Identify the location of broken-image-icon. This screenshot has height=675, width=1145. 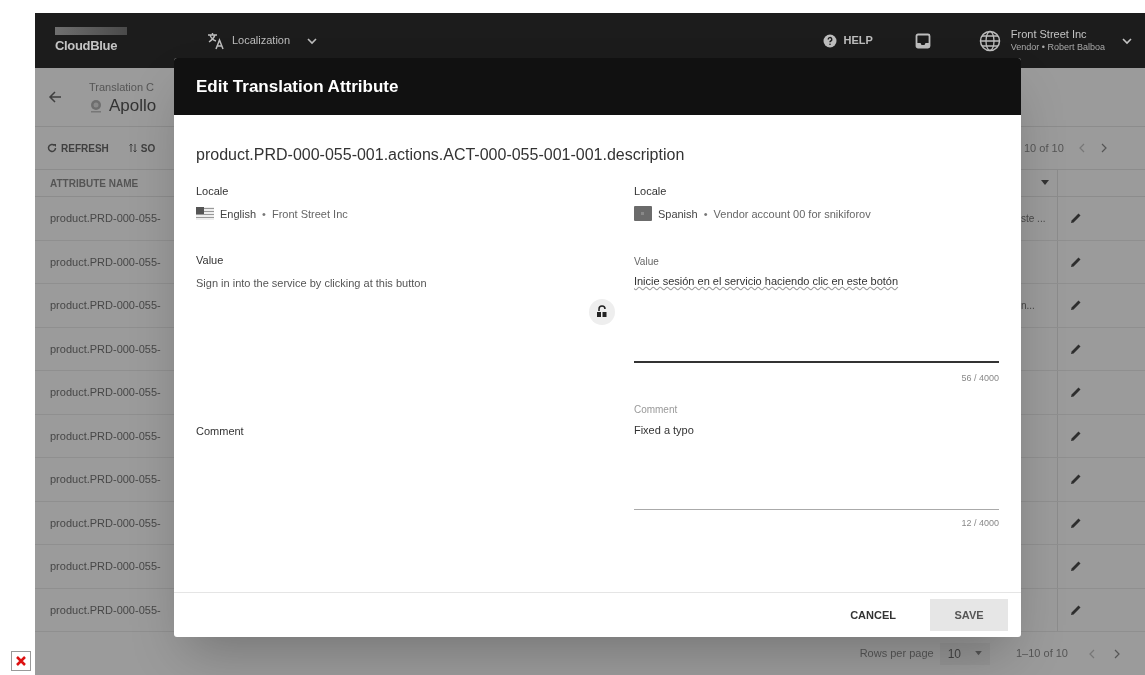
(21, 661).